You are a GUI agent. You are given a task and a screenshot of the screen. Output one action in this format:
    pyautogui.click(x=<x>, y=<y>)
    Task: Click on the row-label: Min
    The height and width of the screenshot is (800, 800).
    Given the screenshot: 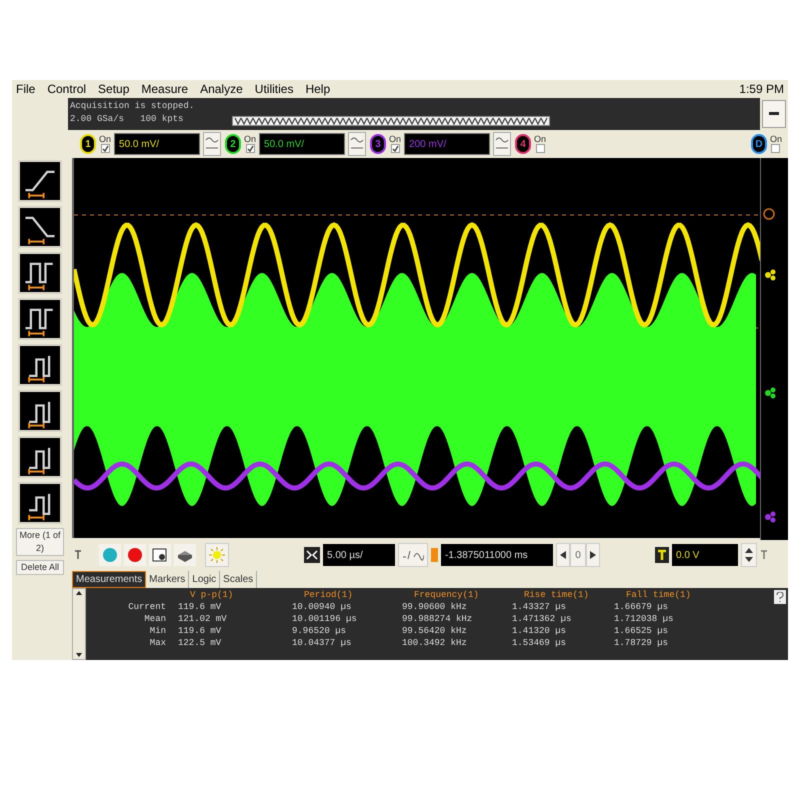 What is the action you would take?
    pyautogui.click(x=157, y=631)
    